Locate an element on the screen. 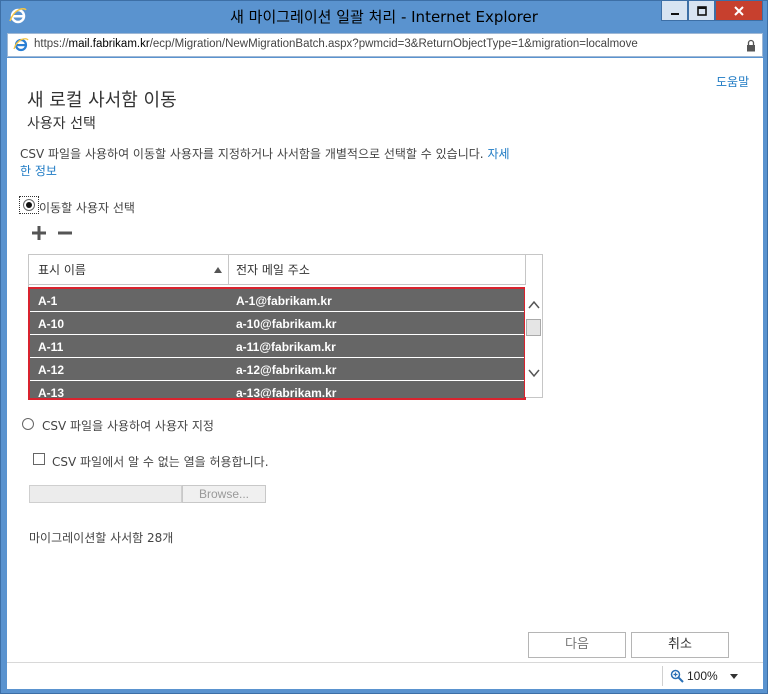 The width and height of the screenshot is (768, 694). cell-email: a-12@fabrikam.kr is located at coordinates (286, 370).